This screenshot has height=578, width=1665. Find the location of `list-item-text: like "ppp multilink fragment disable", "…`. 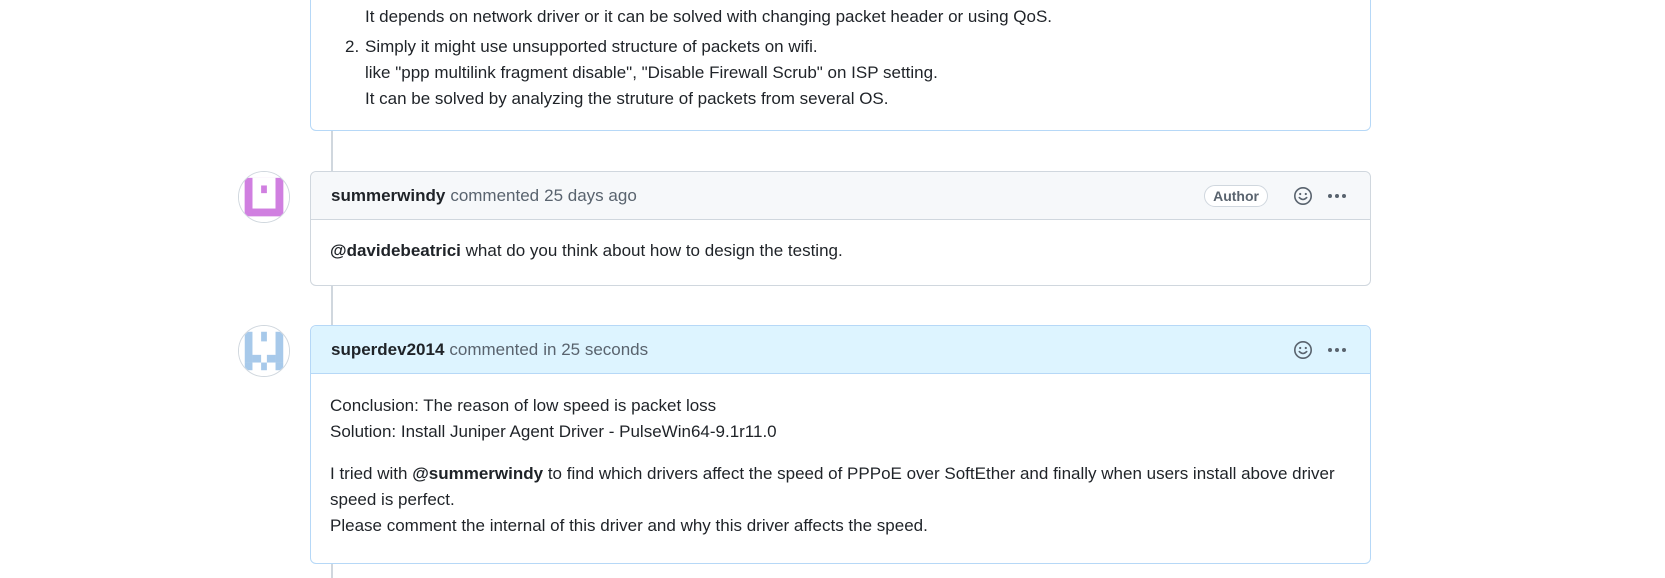

list-item-text: like "ppp multilink fragment disable", "… is located at coordinates (651, 72).